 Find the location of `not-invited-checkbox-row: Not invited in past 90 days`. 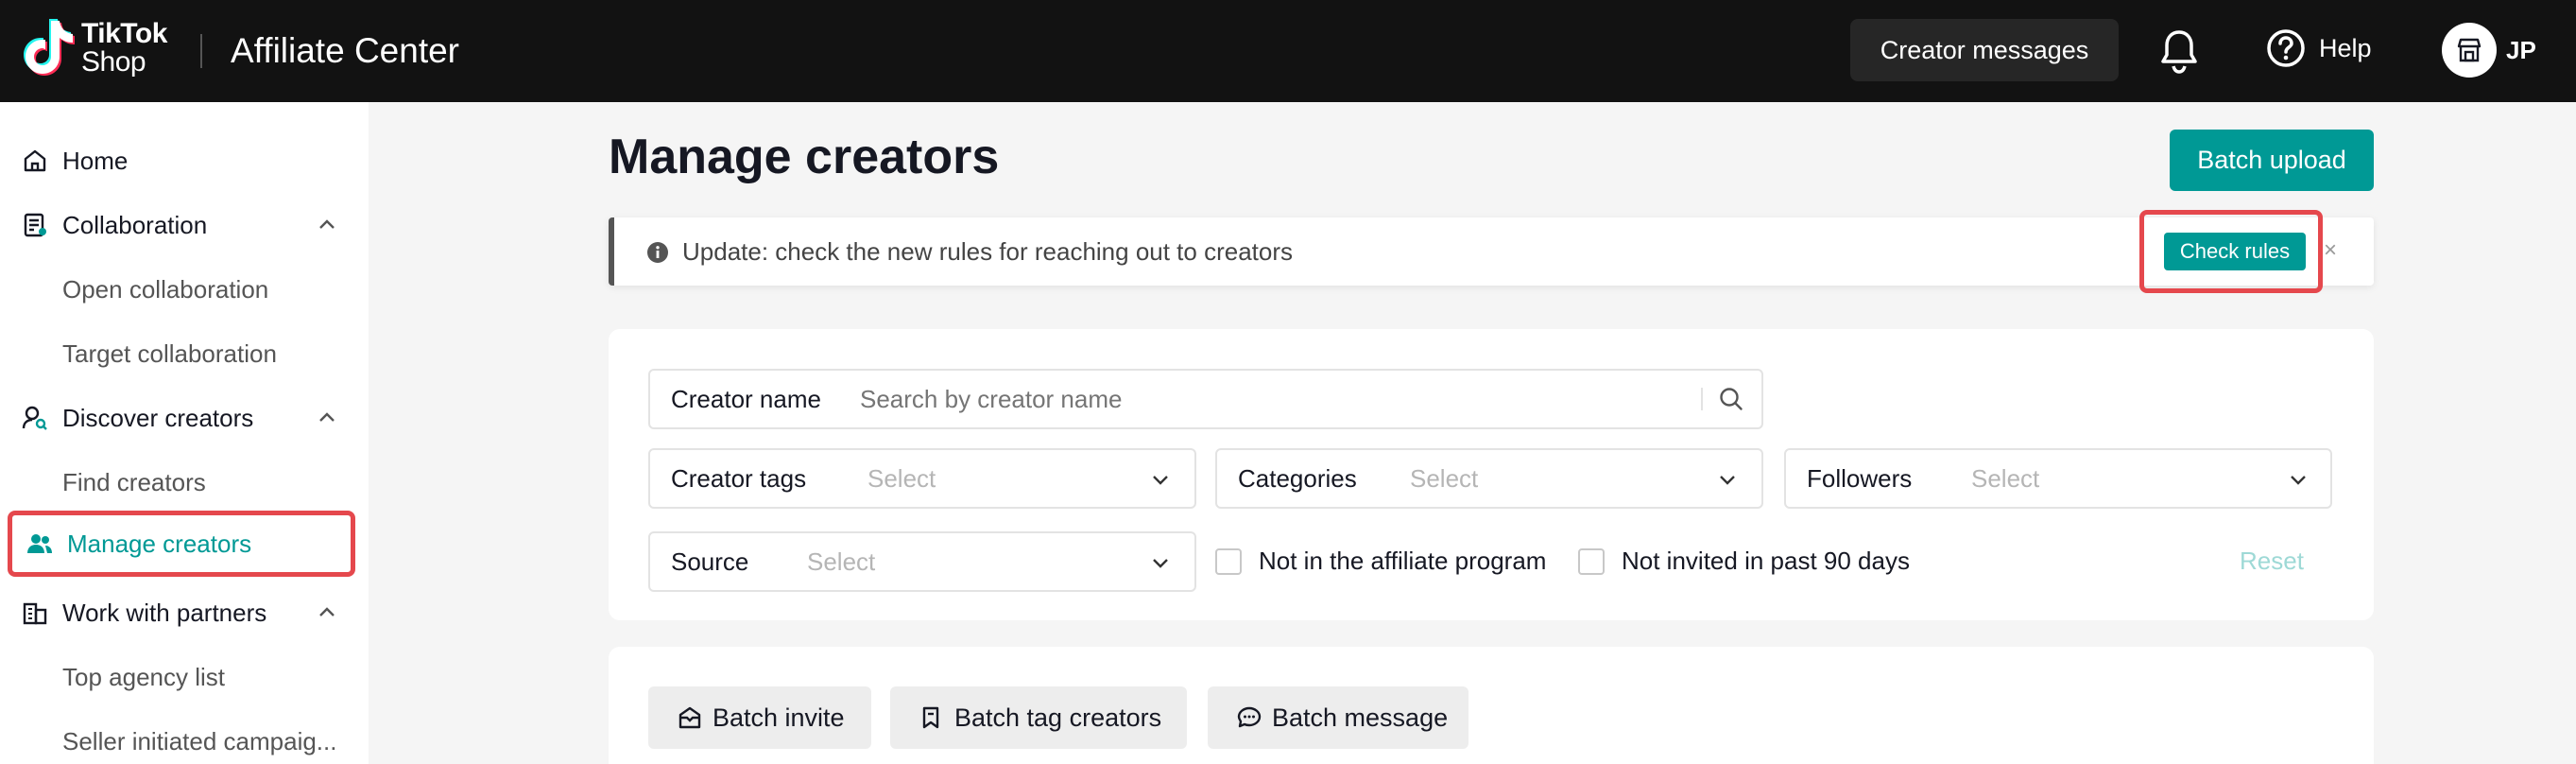

not-invited-checkbox-row: Not invited in past 90 days is located at coordinates (1744, 561).